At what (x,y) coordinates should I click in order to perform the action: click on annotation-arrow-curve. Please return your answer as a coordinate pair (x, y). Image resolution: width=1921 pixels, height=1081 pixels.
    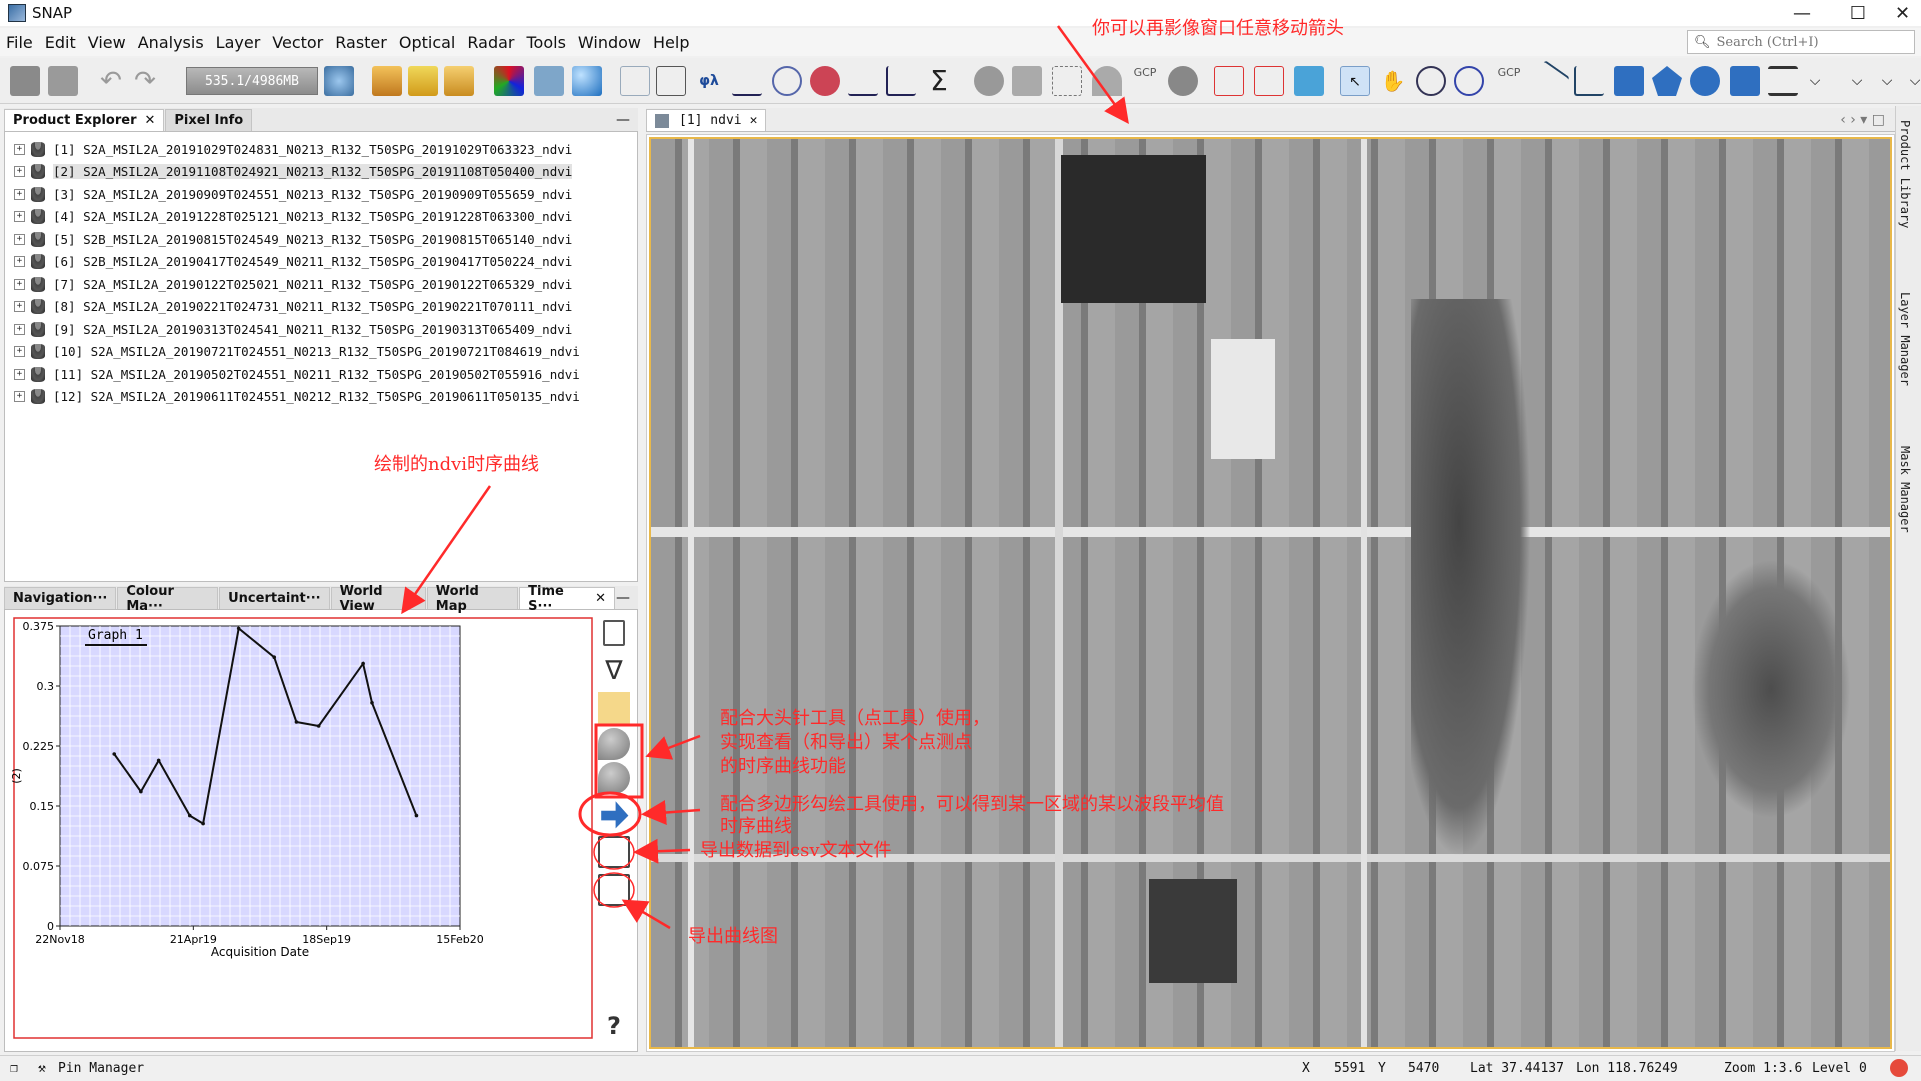
    Looking at the image, I should click on (446, 550).